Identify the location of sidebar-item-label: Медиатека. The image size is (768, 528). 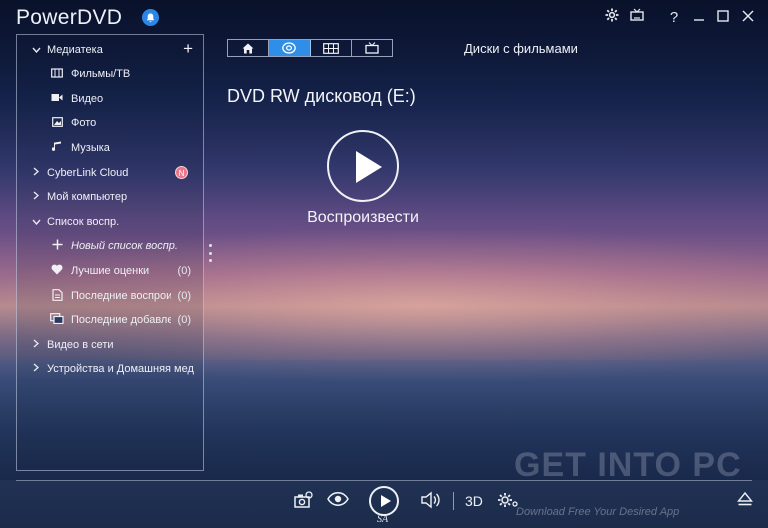
(75, 50).